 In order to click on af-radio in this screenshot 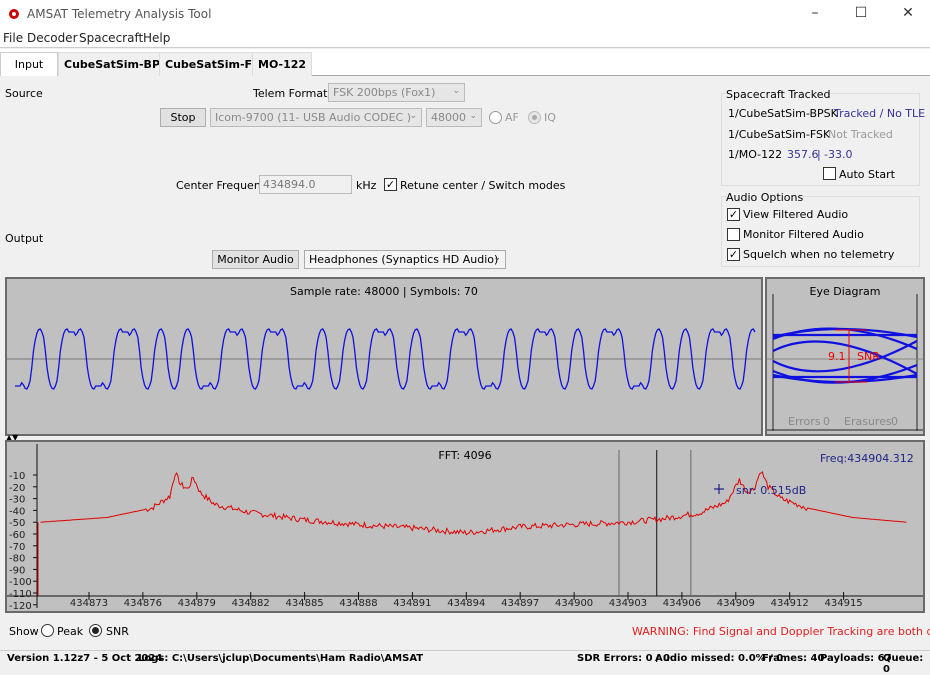, I will do `click(495, 117)`.